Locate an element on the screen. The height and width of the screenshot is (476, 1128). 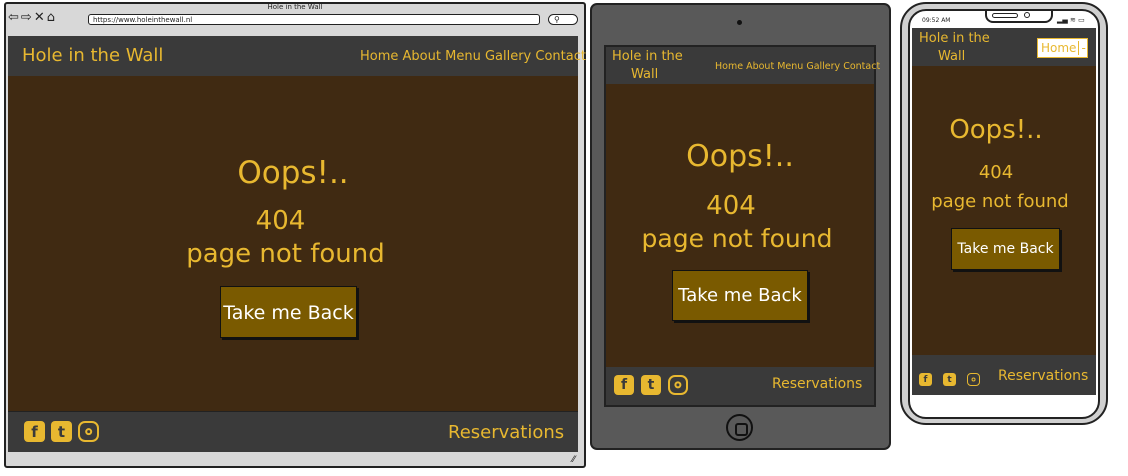
signal-icon: ▂▄ is located at coordinates (1062, 20).